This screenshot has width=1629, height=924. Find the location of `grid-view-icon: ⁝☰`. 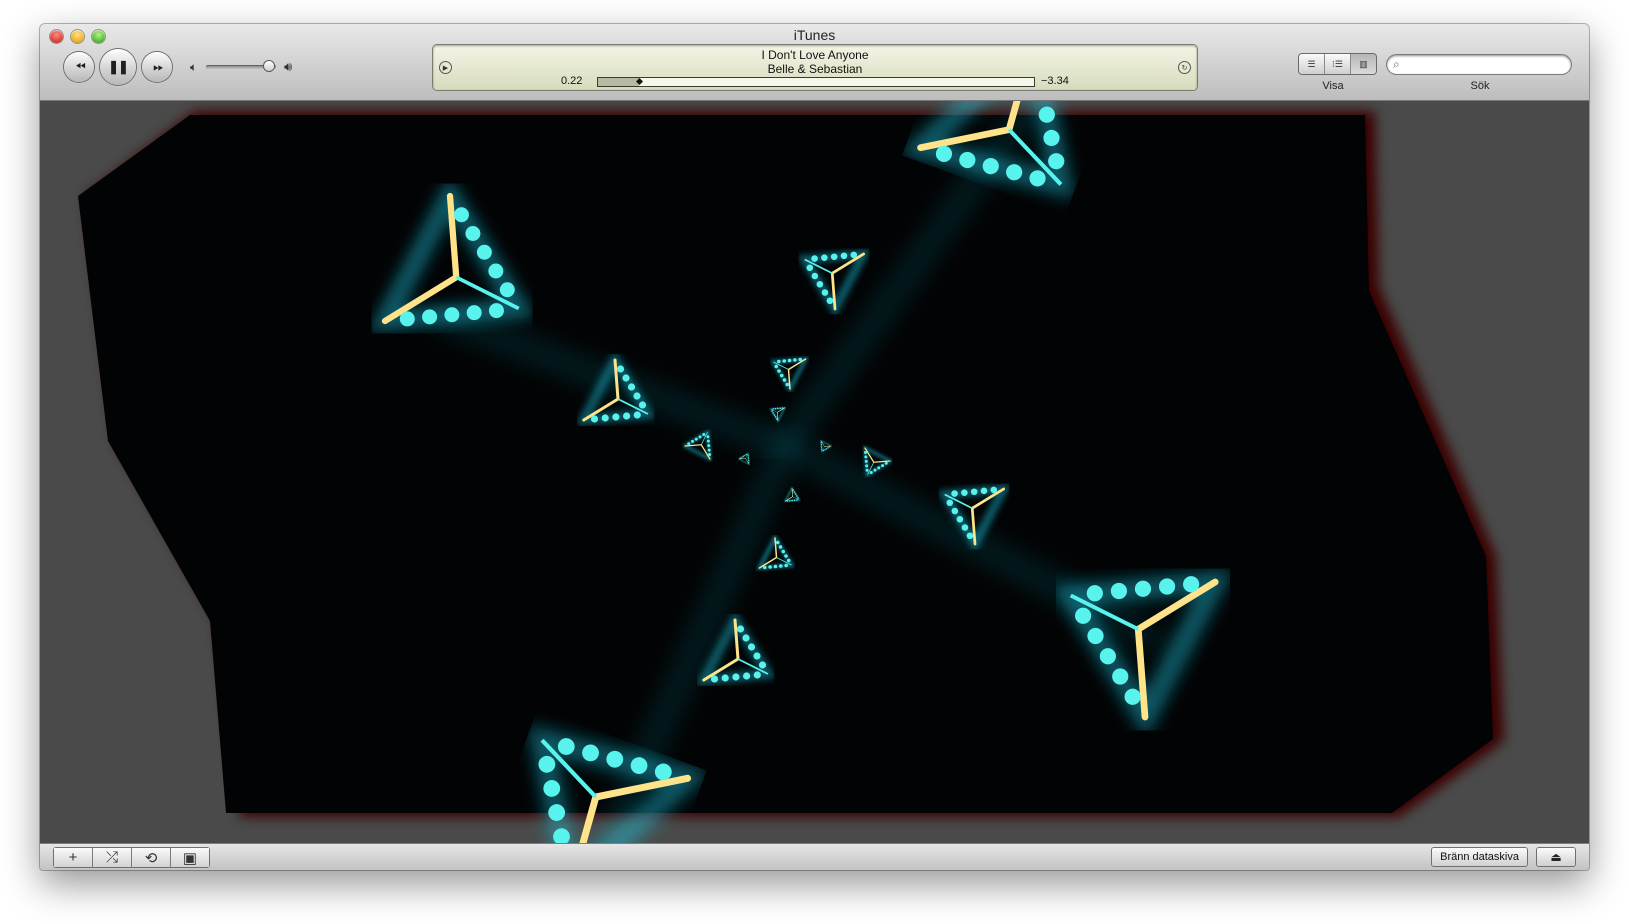

grid-view-icon: ⁝☰ is located at coordinates (1337, 63).